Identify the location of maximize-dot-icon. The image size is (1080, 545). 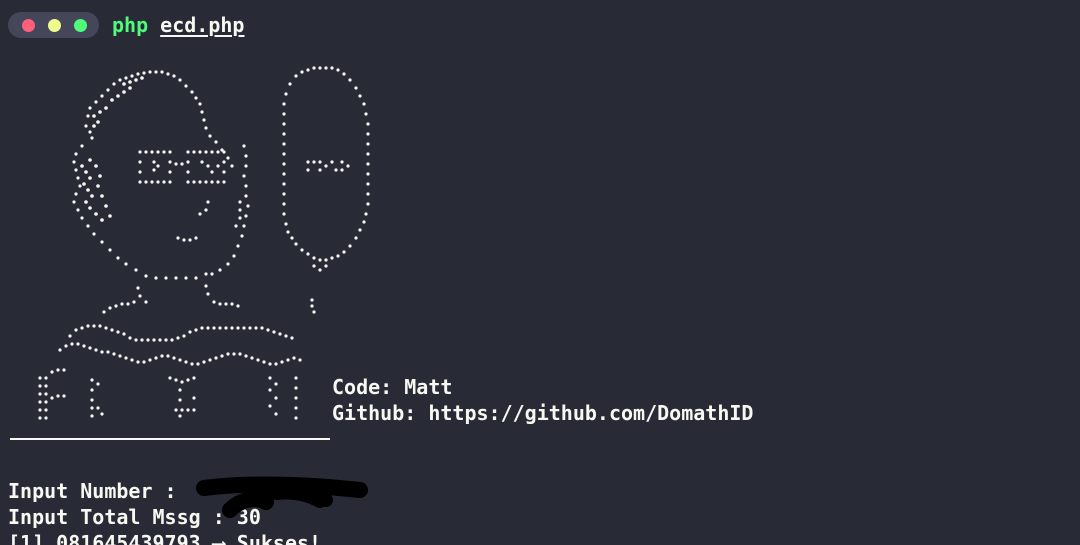
(80, 25).